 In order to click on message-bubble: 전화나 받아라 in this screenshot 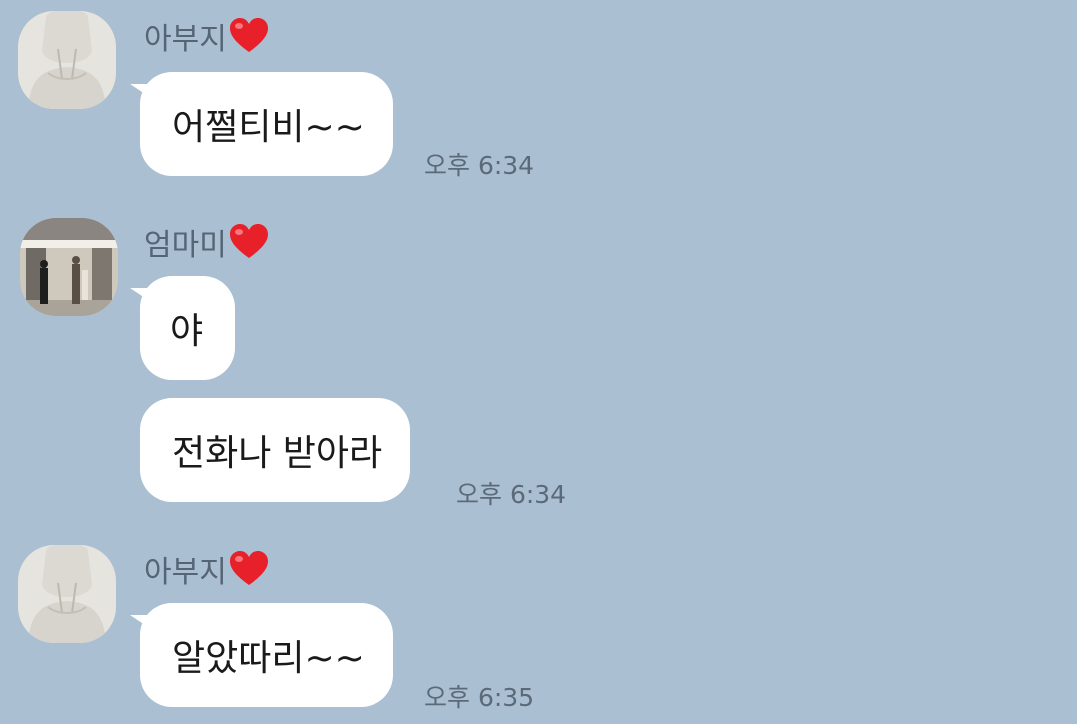, I will do `click(275, 450)`.